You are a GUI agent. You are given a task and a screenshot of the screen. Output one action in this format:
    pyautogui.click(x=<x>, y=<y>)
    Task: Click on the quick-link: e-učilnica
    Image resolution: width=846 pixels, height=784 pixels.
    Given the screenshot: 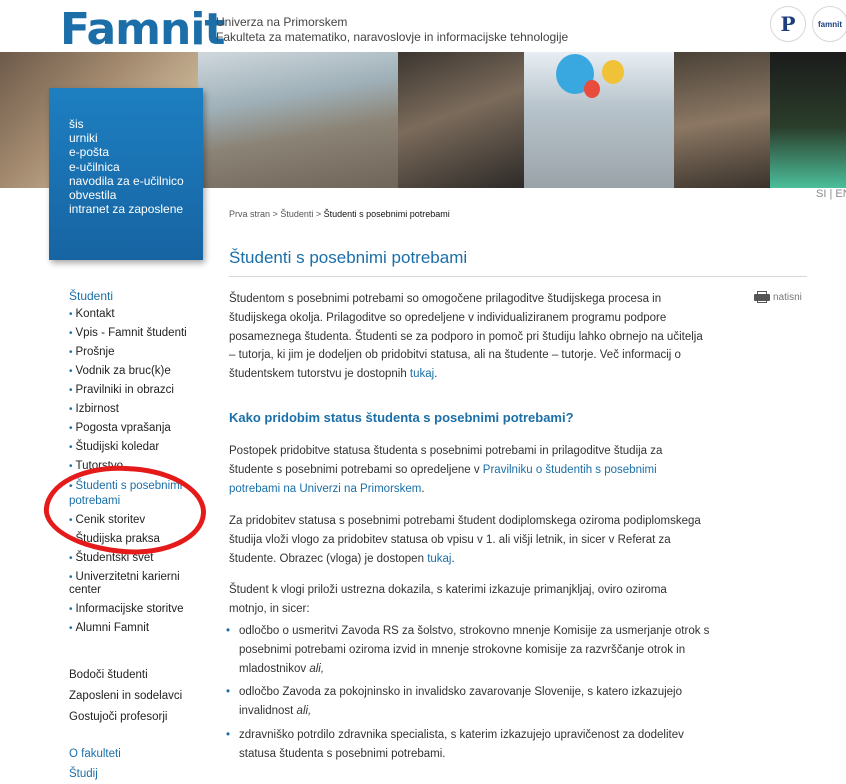 What is the action you would take?
    pyautogui.click(x=126, y=167)
    